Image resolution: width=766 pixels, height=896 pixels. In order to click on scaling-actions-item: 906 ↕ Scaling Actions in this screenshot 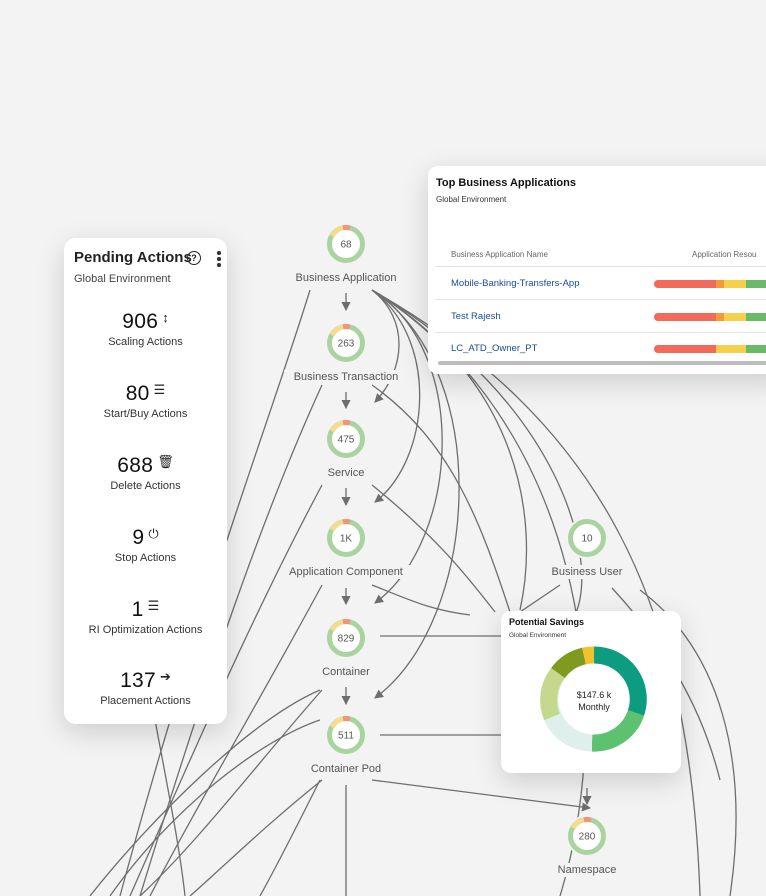, I will do `click(145, 329)`.